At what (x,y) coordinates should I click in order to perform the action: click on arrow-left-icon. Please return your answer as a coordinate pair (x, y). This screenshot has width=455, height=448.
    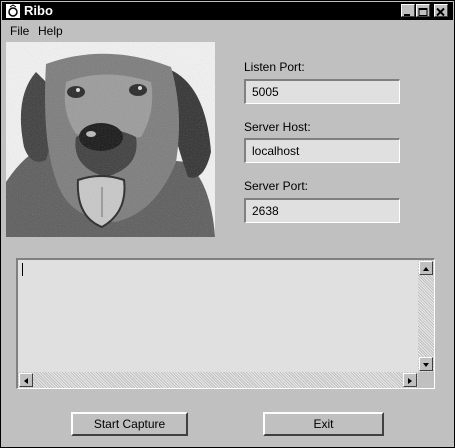
    Looking at the image, I should click on (26, 381).